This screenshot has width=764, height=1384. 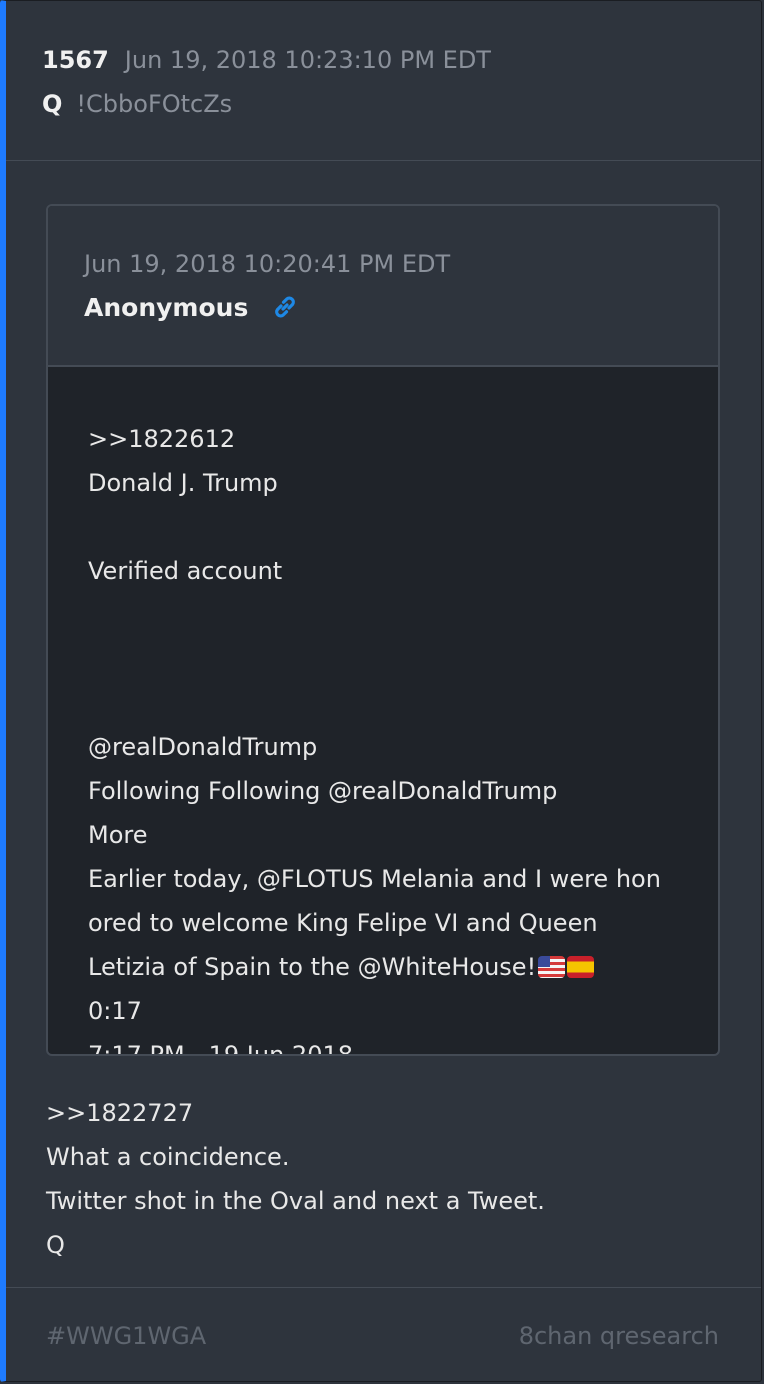 What do you see at coordinates (552, 967) in the screenshot?
I see `us-flag-icon` at bounding box center [552, 967].